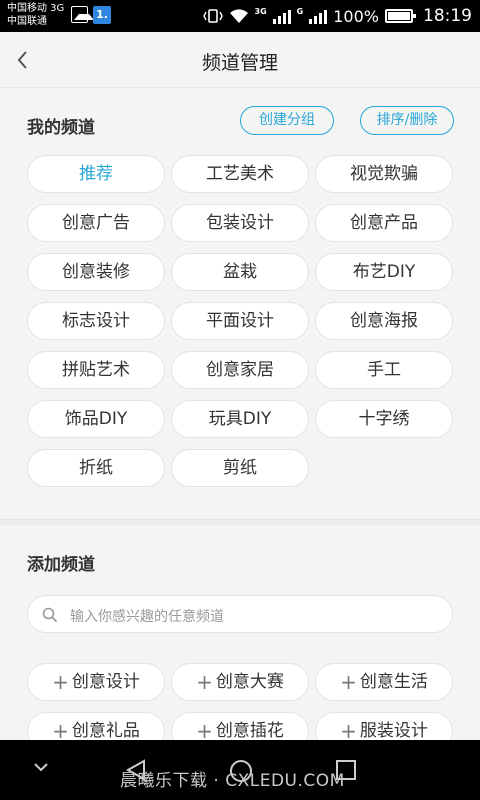 Image resolution: width=480 pixels, height=800 pixels. Describe the element at coordinates (50, 615) in the screenshot. I see `search-icon` at that location.